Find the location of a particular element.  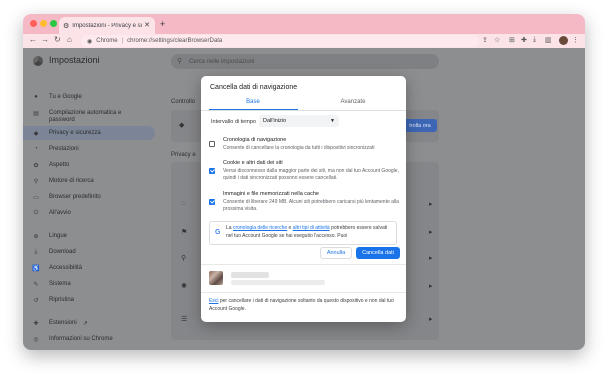

search-history-link: cronologia delle ricerche is located at coordinates (260, 228).